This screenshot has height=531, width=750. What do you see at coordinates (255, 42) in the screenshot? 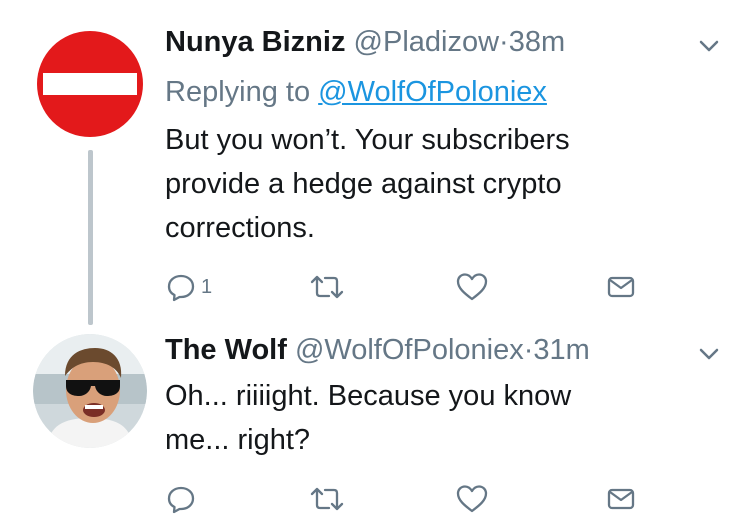
I see `display-name: Nunya Bizniz` at bounding box center [255, 42].